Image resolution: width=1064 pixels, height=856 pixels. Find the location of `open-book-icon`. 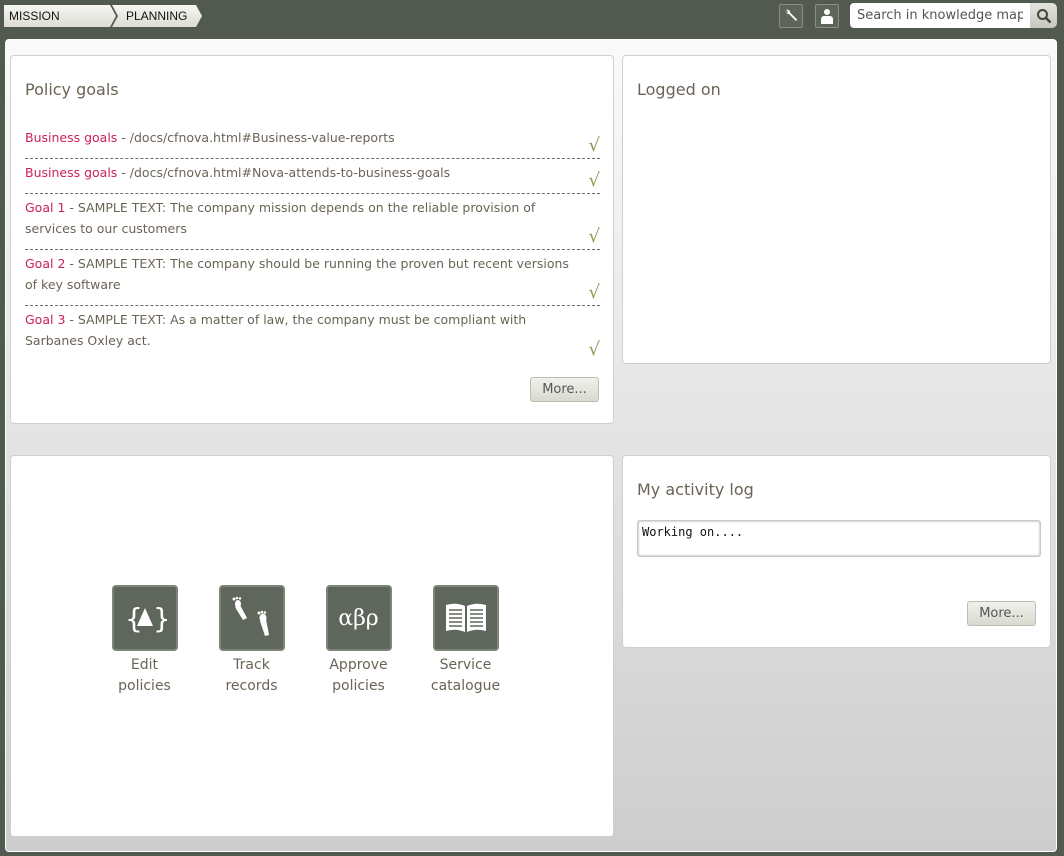

open-book-icon is located at coordinates (465, 618).